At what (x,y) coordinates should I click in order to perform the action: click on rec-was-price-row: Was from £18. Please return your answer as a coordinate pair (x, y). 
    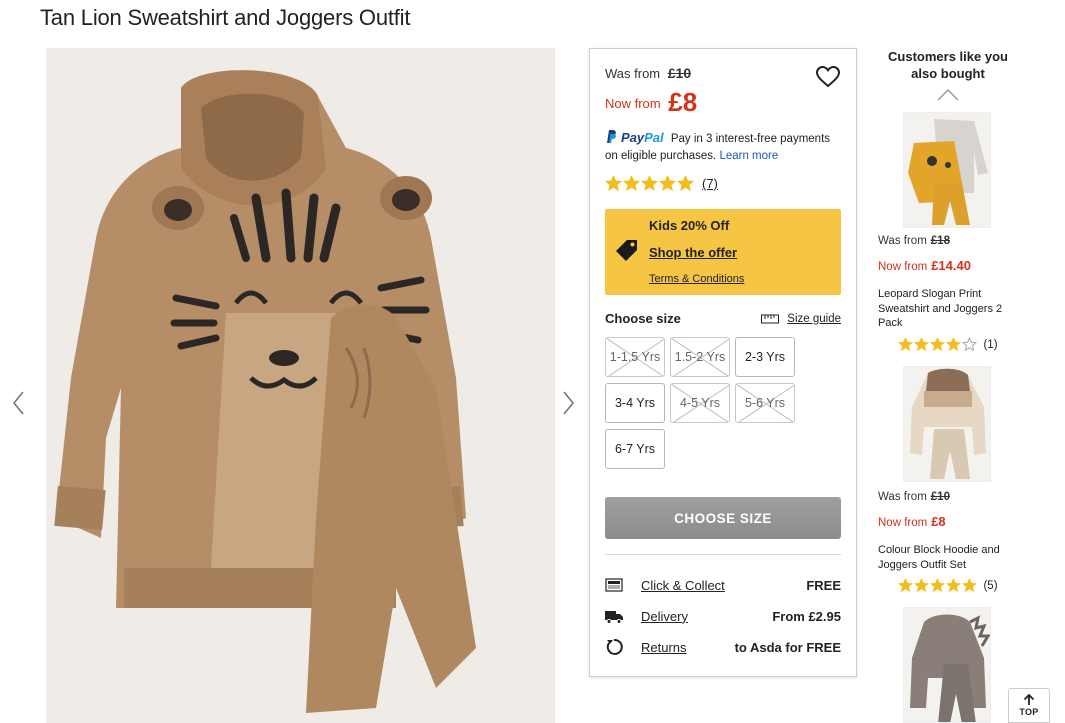
    Looking at the image, I should click on (948, 241).